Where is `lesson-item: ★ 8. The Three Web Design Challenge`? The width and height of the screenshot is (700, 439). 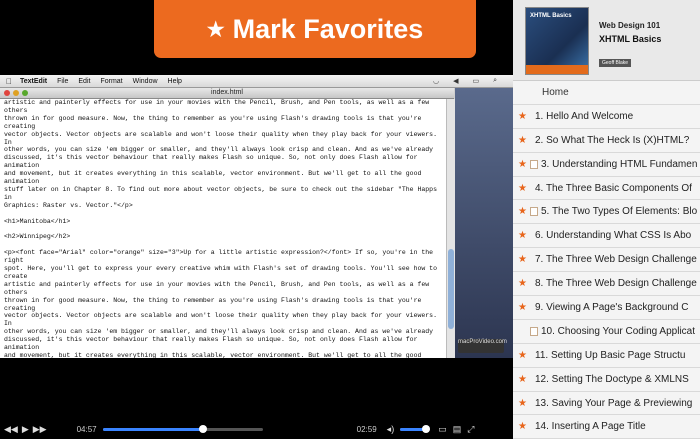 lesson-item: ★ 8. The Three Web Design Challenge is located at coordinates (606, 284).